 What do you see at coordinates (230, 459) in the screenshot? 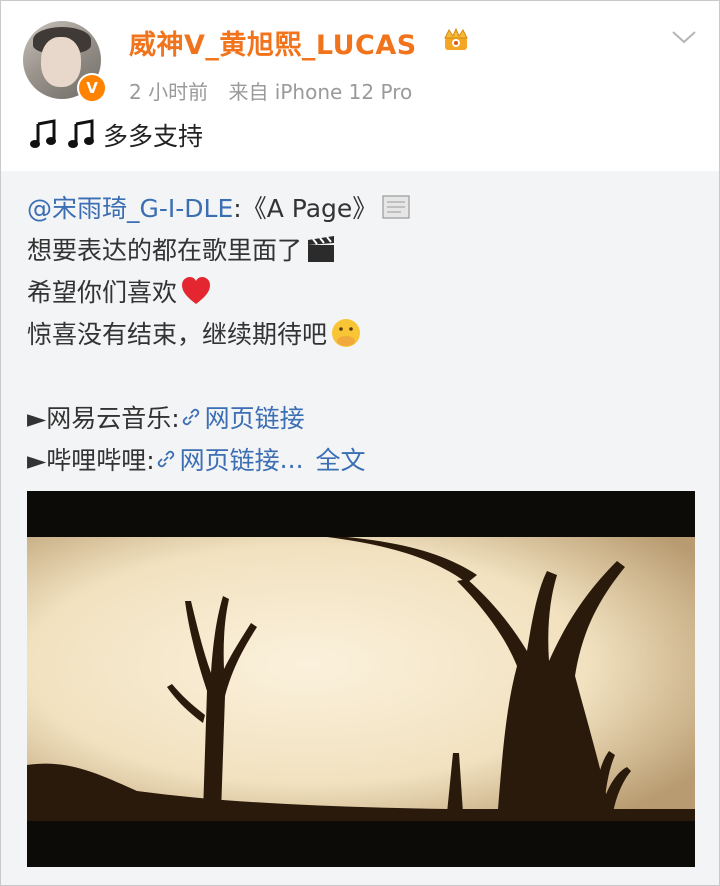
I see `bilibili-link: 网页链接` at bounding box center [230, 459].